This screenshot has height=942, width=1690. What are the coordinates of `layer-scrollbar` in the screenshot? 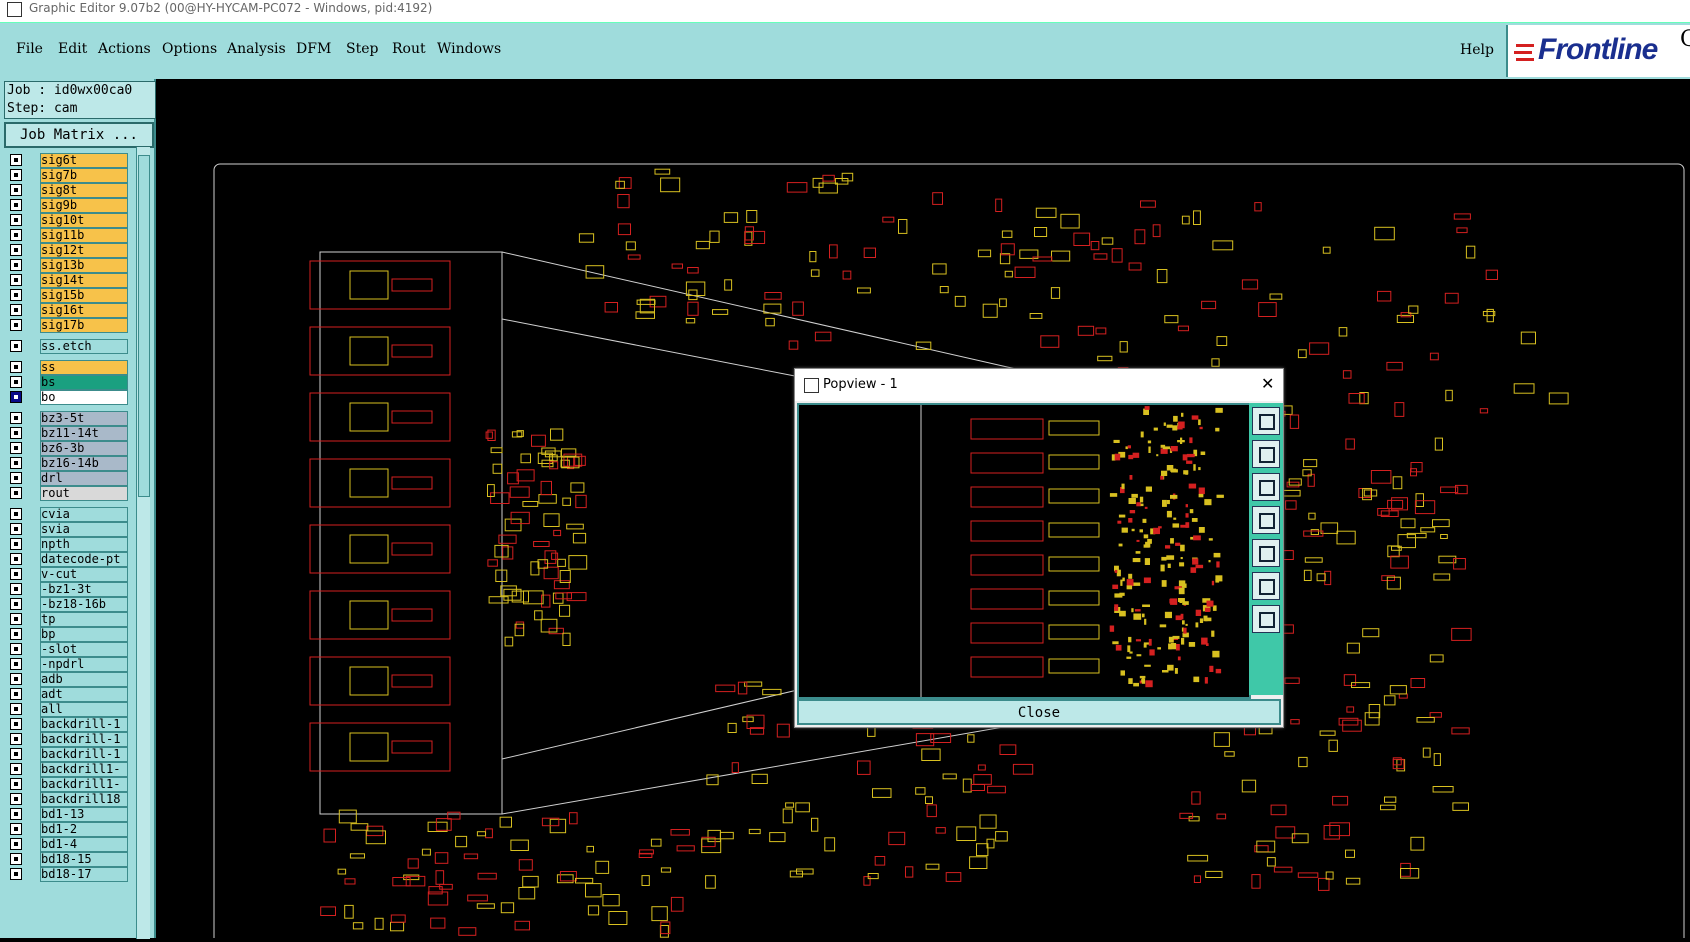 It's located at (143, 543).